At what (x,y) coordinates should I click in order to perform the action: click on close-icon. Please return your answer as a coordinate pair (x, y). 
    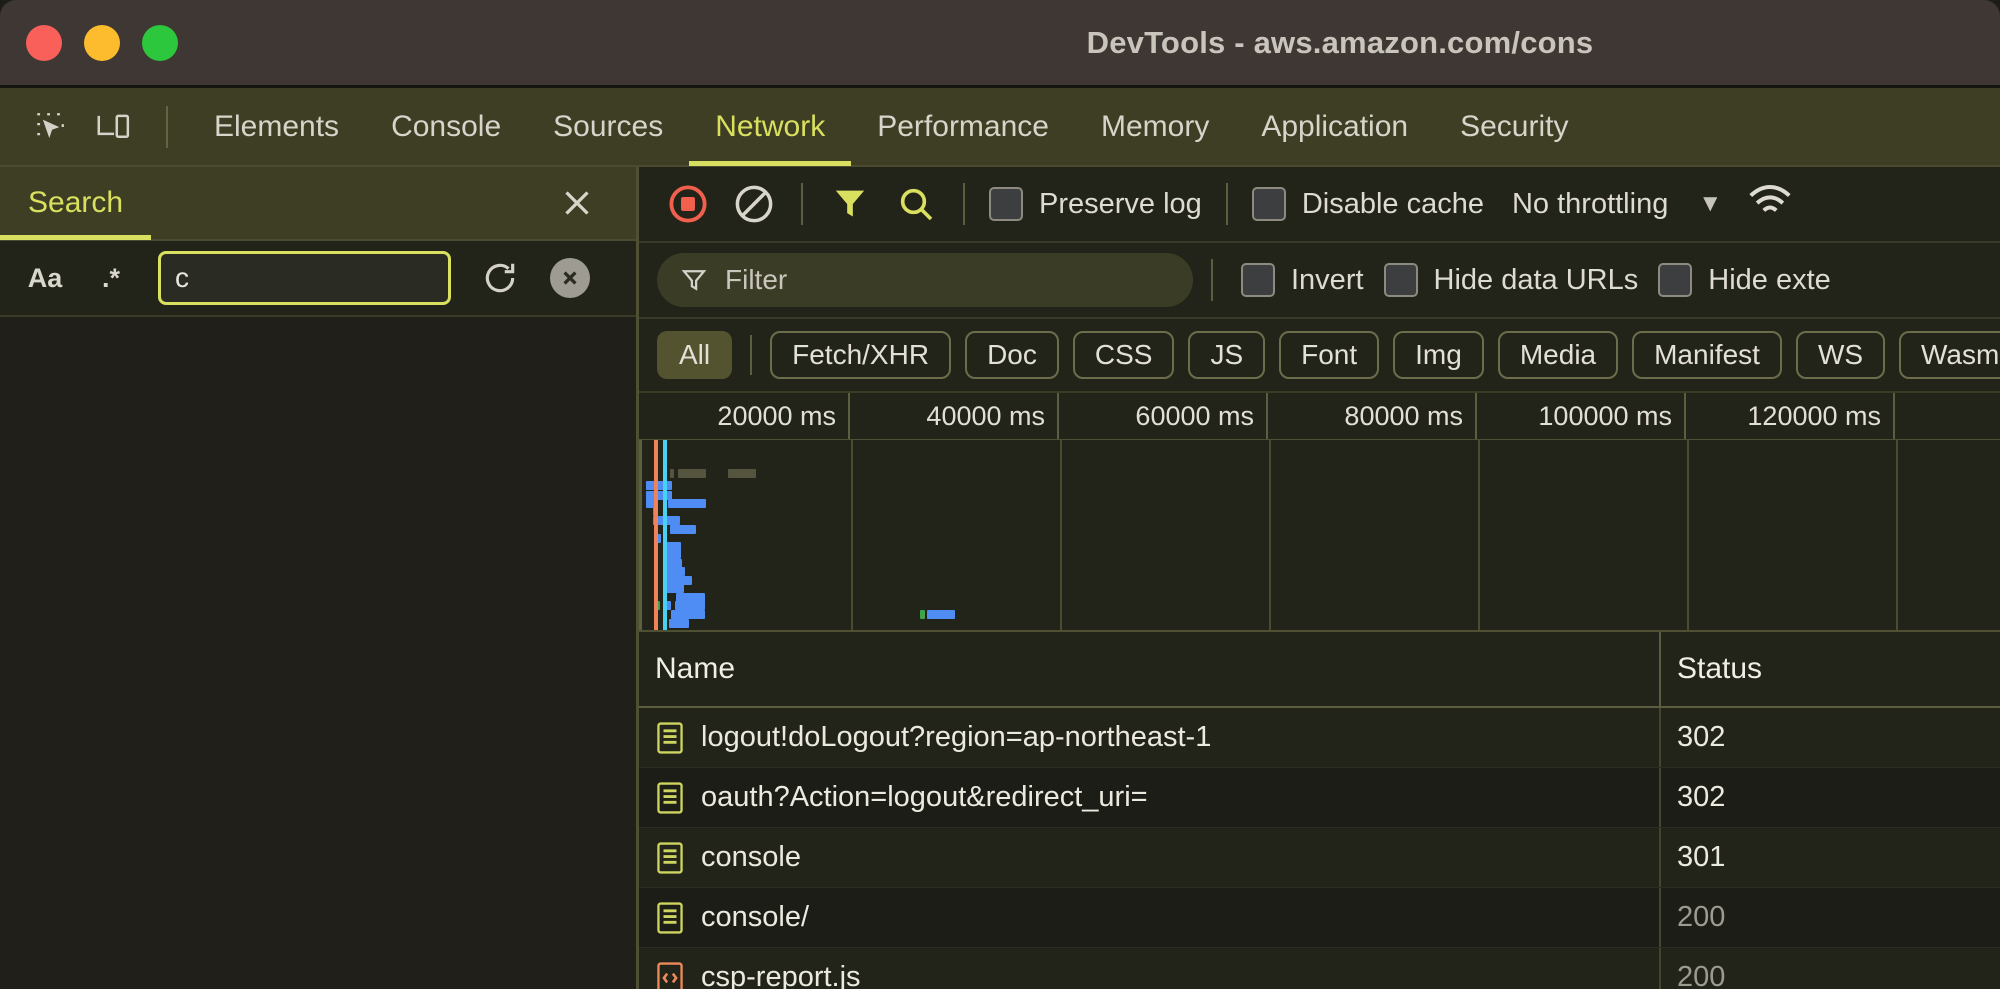
    Looking at the image, I should click on (577, 203).